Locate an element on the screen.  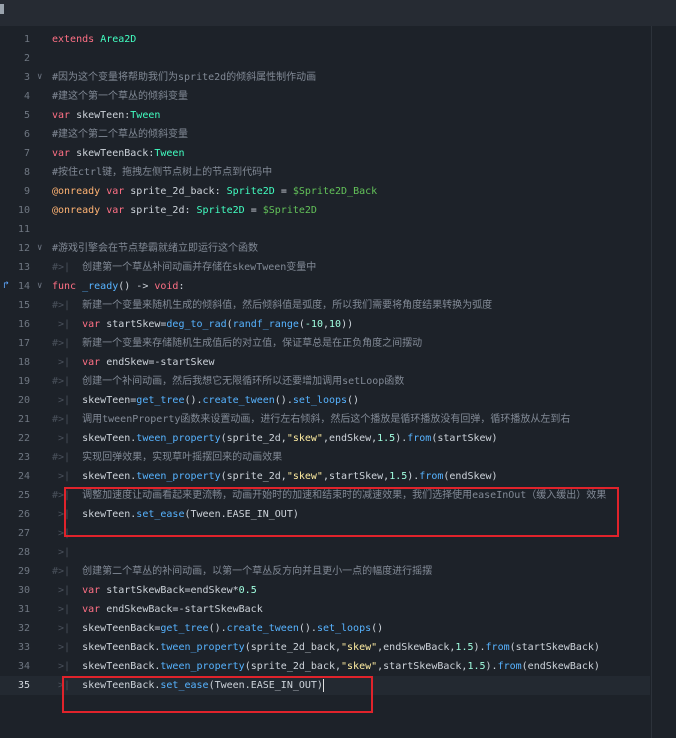
code-line: 1 extends Area2D is located at coordinates (325, 39).